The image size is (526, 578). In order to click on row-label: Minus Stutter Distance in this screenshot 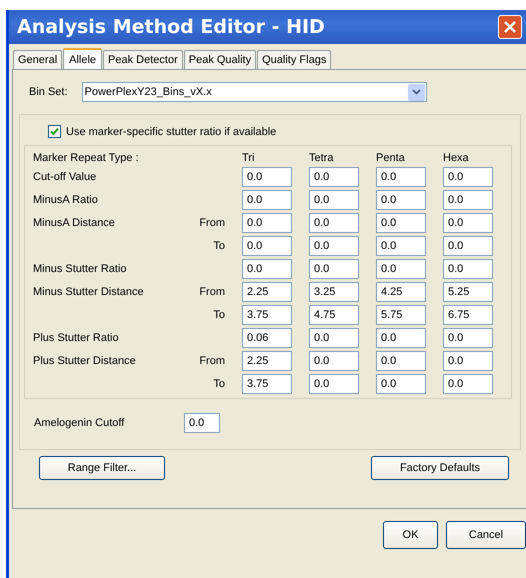, I will do `click(89, 292)`.